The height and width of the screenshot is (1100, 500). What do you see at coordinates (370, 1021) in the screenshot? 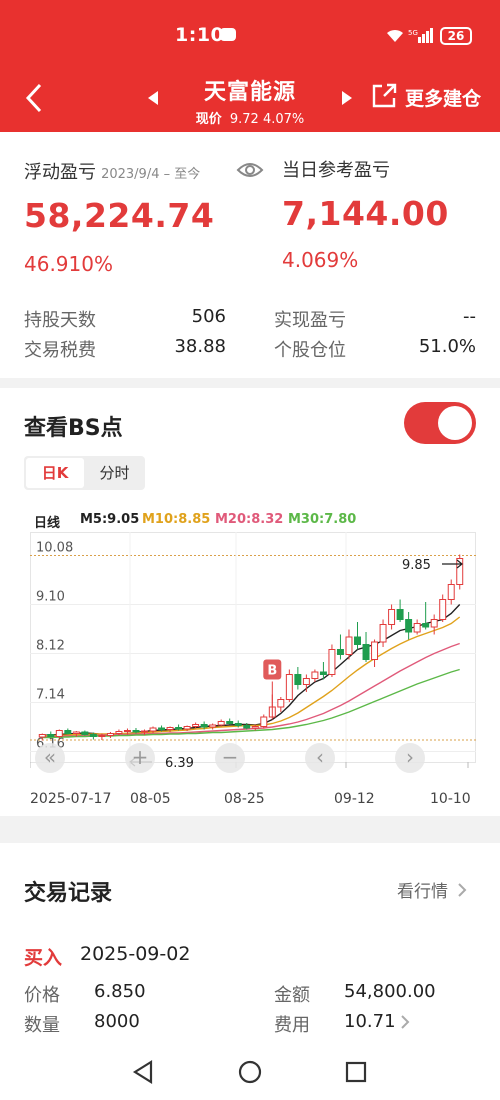
I see `trade-fee: 10.71` at bounding box center [370, 1021].